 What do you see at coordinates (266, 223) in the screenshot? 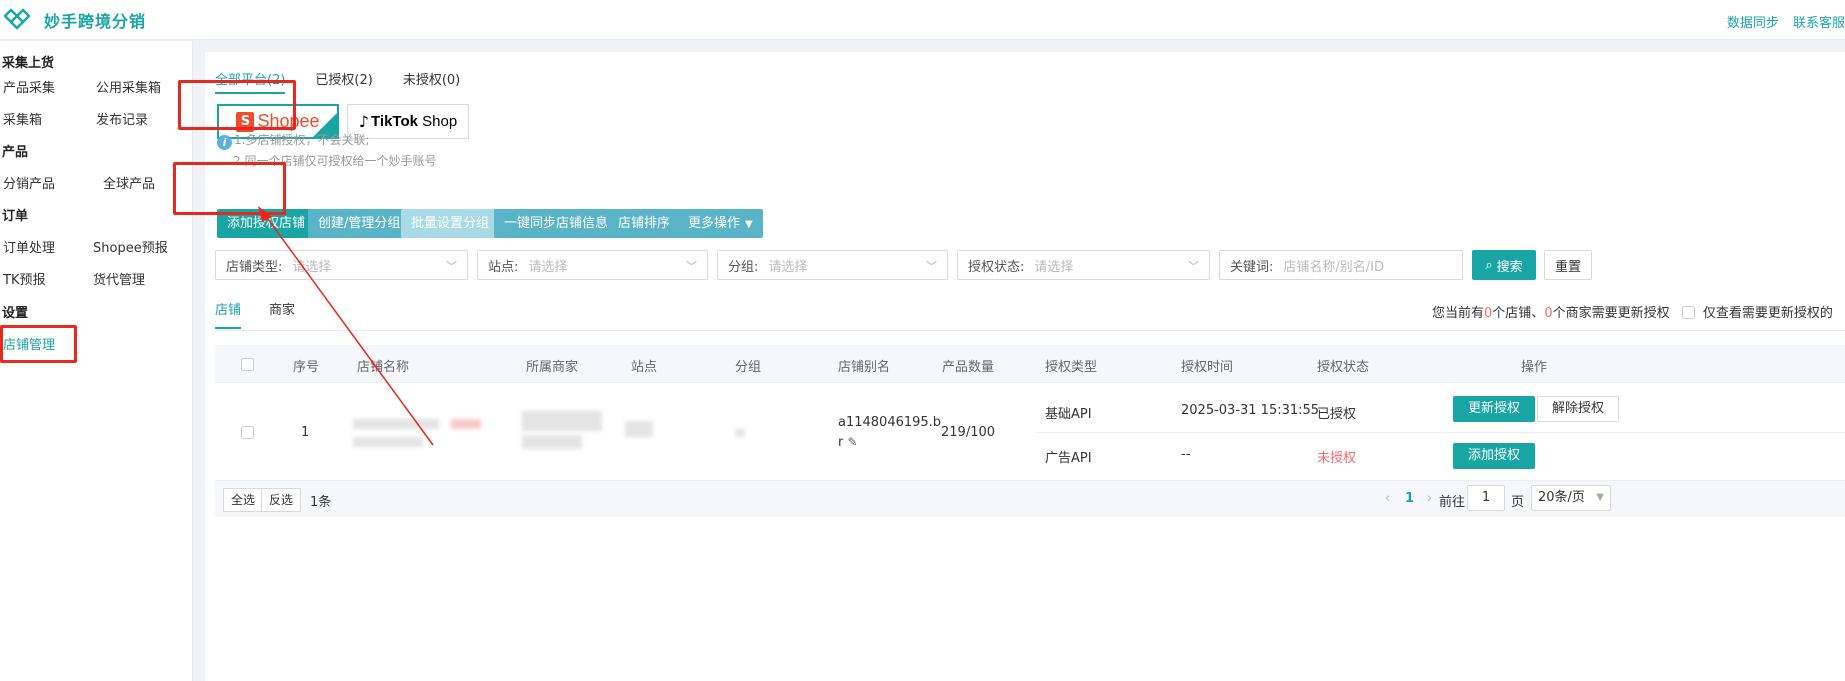
I see `add-authorized-store-button: 添加授权店铺` at bounding box center [266, 223].